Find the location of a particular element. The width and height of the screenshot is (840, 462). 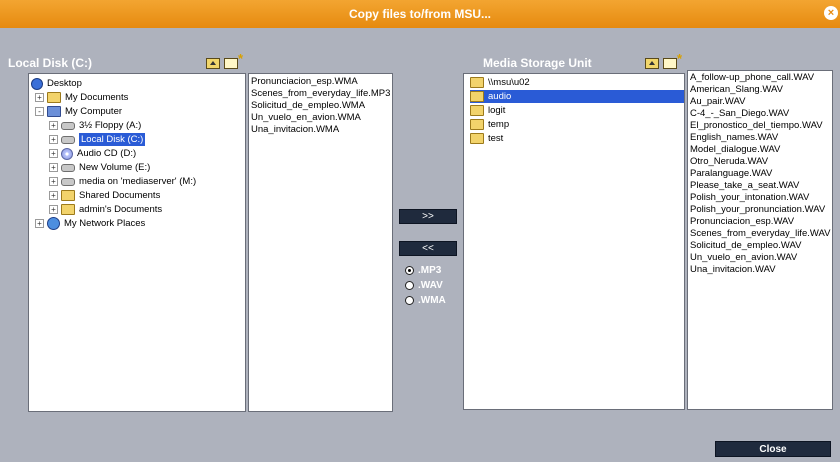

msu-folder-logit: logit is located at coordinates (487, 110).